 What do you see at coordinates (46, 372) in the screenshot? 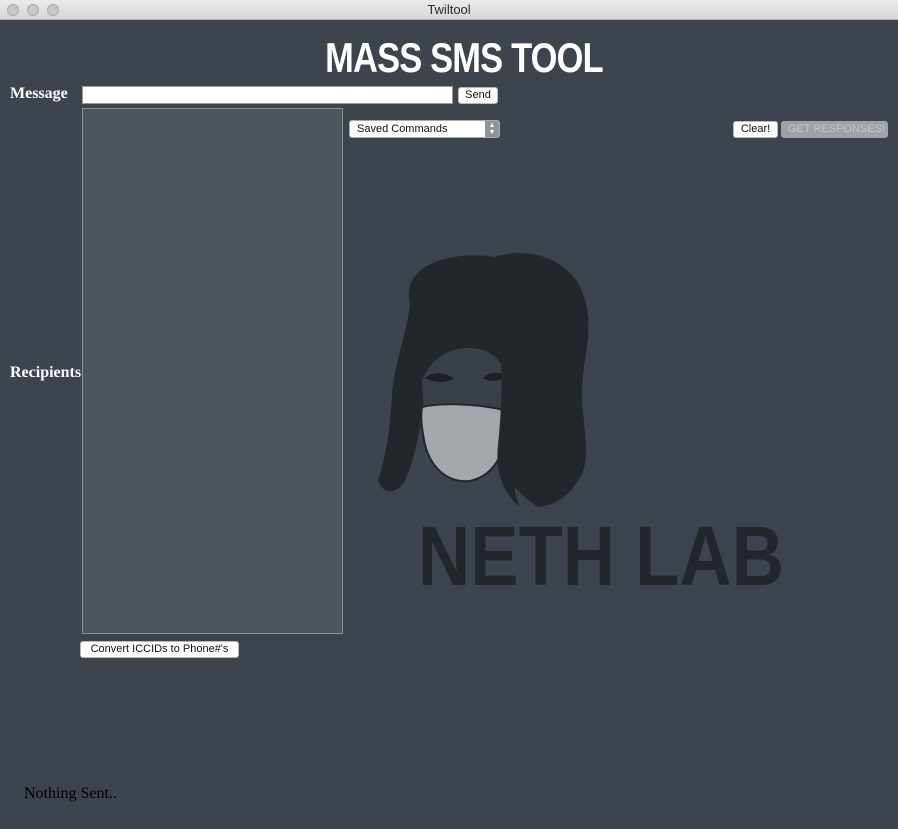
I see `recipients-label: Recipients` at bounding box center [46, 372].